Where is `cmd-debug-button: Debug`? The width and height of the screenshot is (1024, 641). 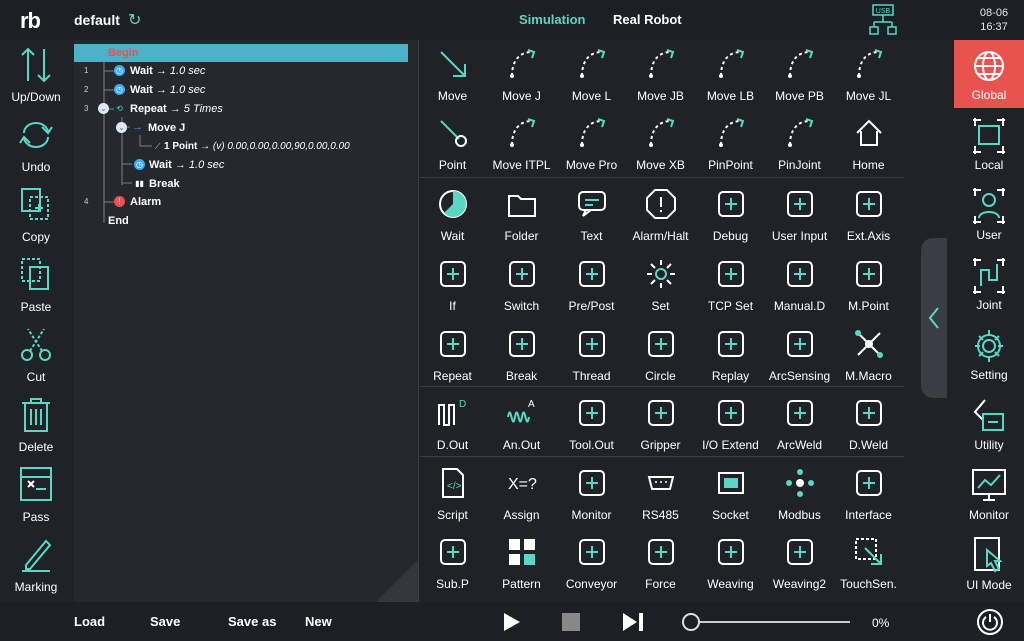 cmd-debug-button: Debug is located at coordinates (730, 216).